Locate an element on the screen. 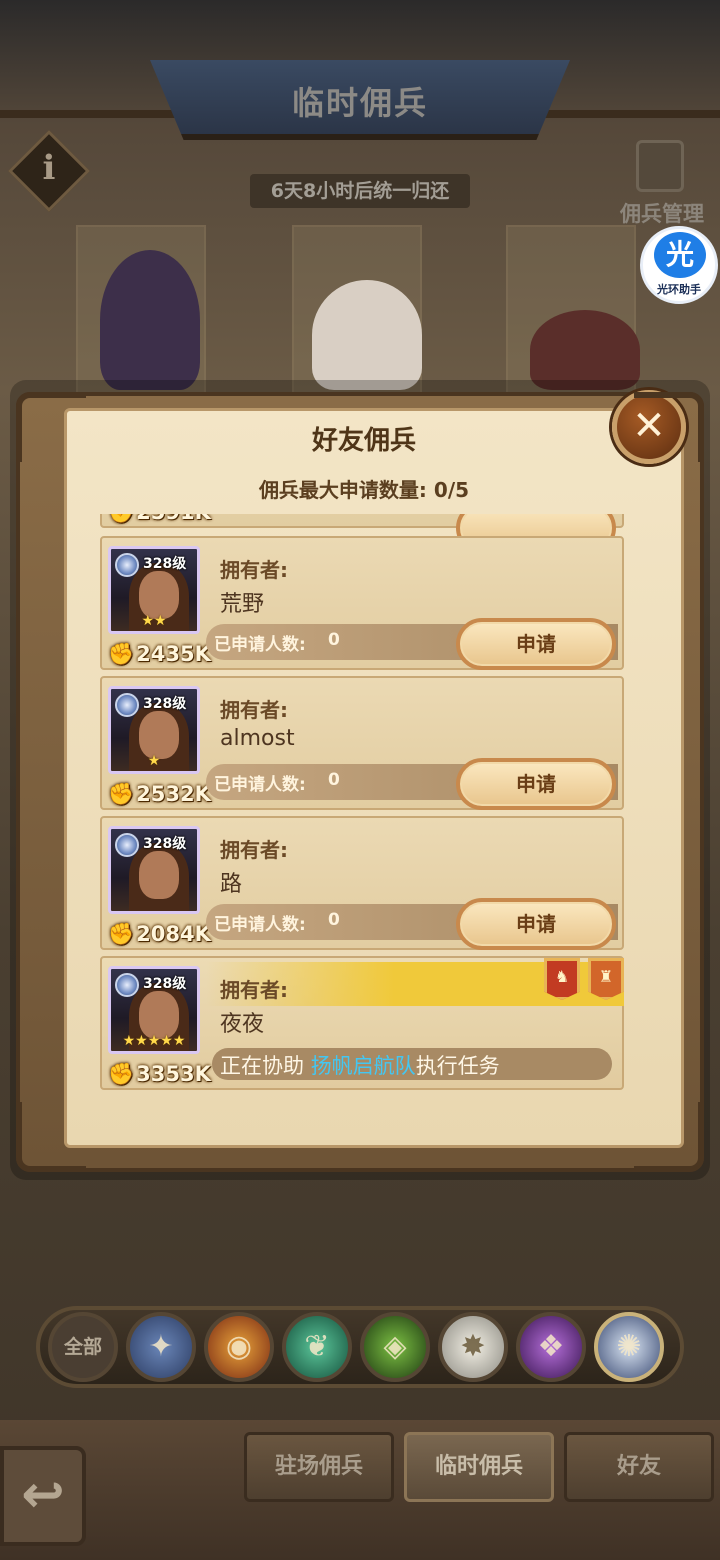 The image size is (720, 1560). lightbearer-icon: ✦ is located at coordinates (161, 1346).